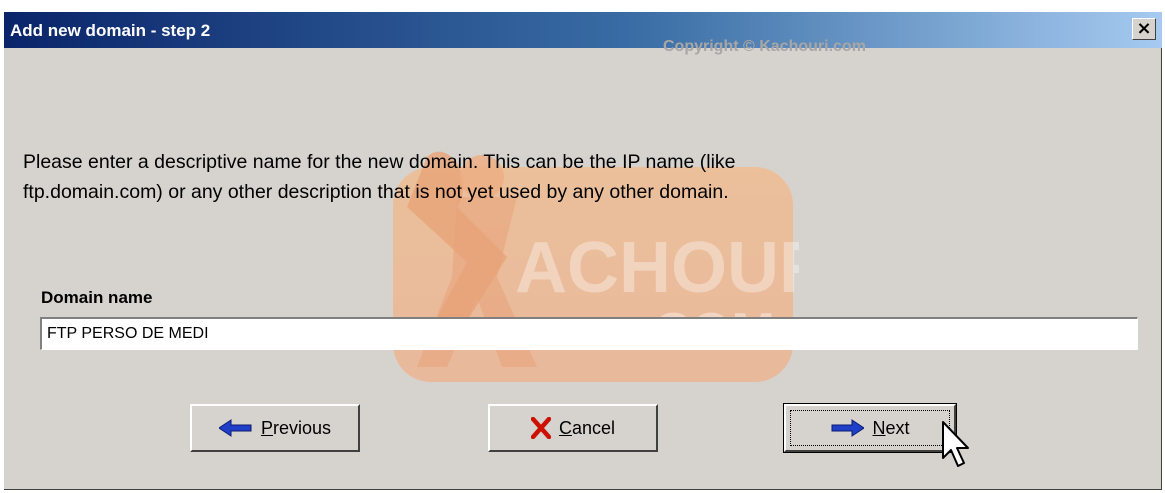  I want to click on focus-rectangle, so click(870, 428).